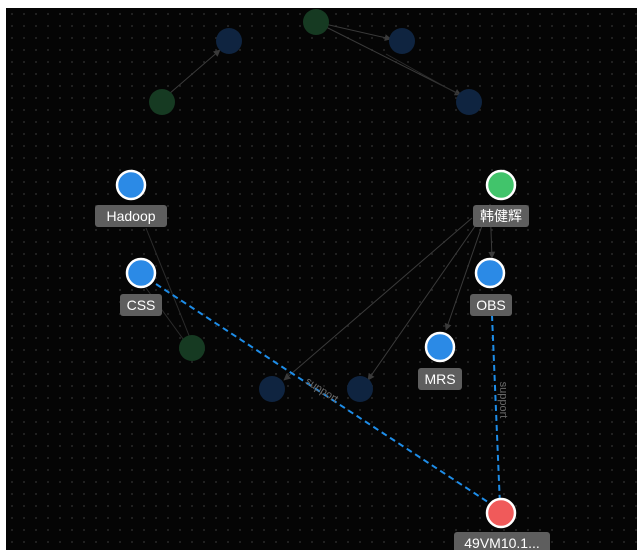 Image resolution: width=637 pixels, height=550 pixels. I want to click on node-hadoop-label: Hadoop, so click(130, 216).